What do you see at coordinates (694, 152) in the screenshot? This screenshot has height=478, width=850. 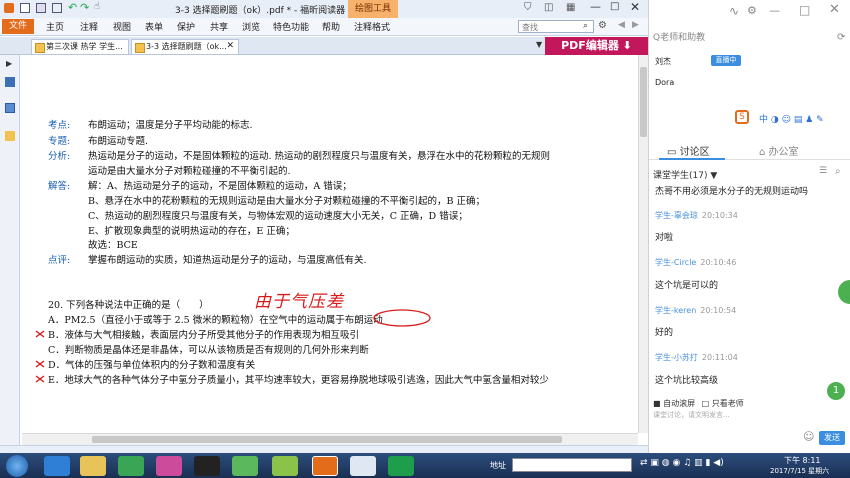 I see `tab-discussion-label: 讨论区` at bounding box center [694, 152].